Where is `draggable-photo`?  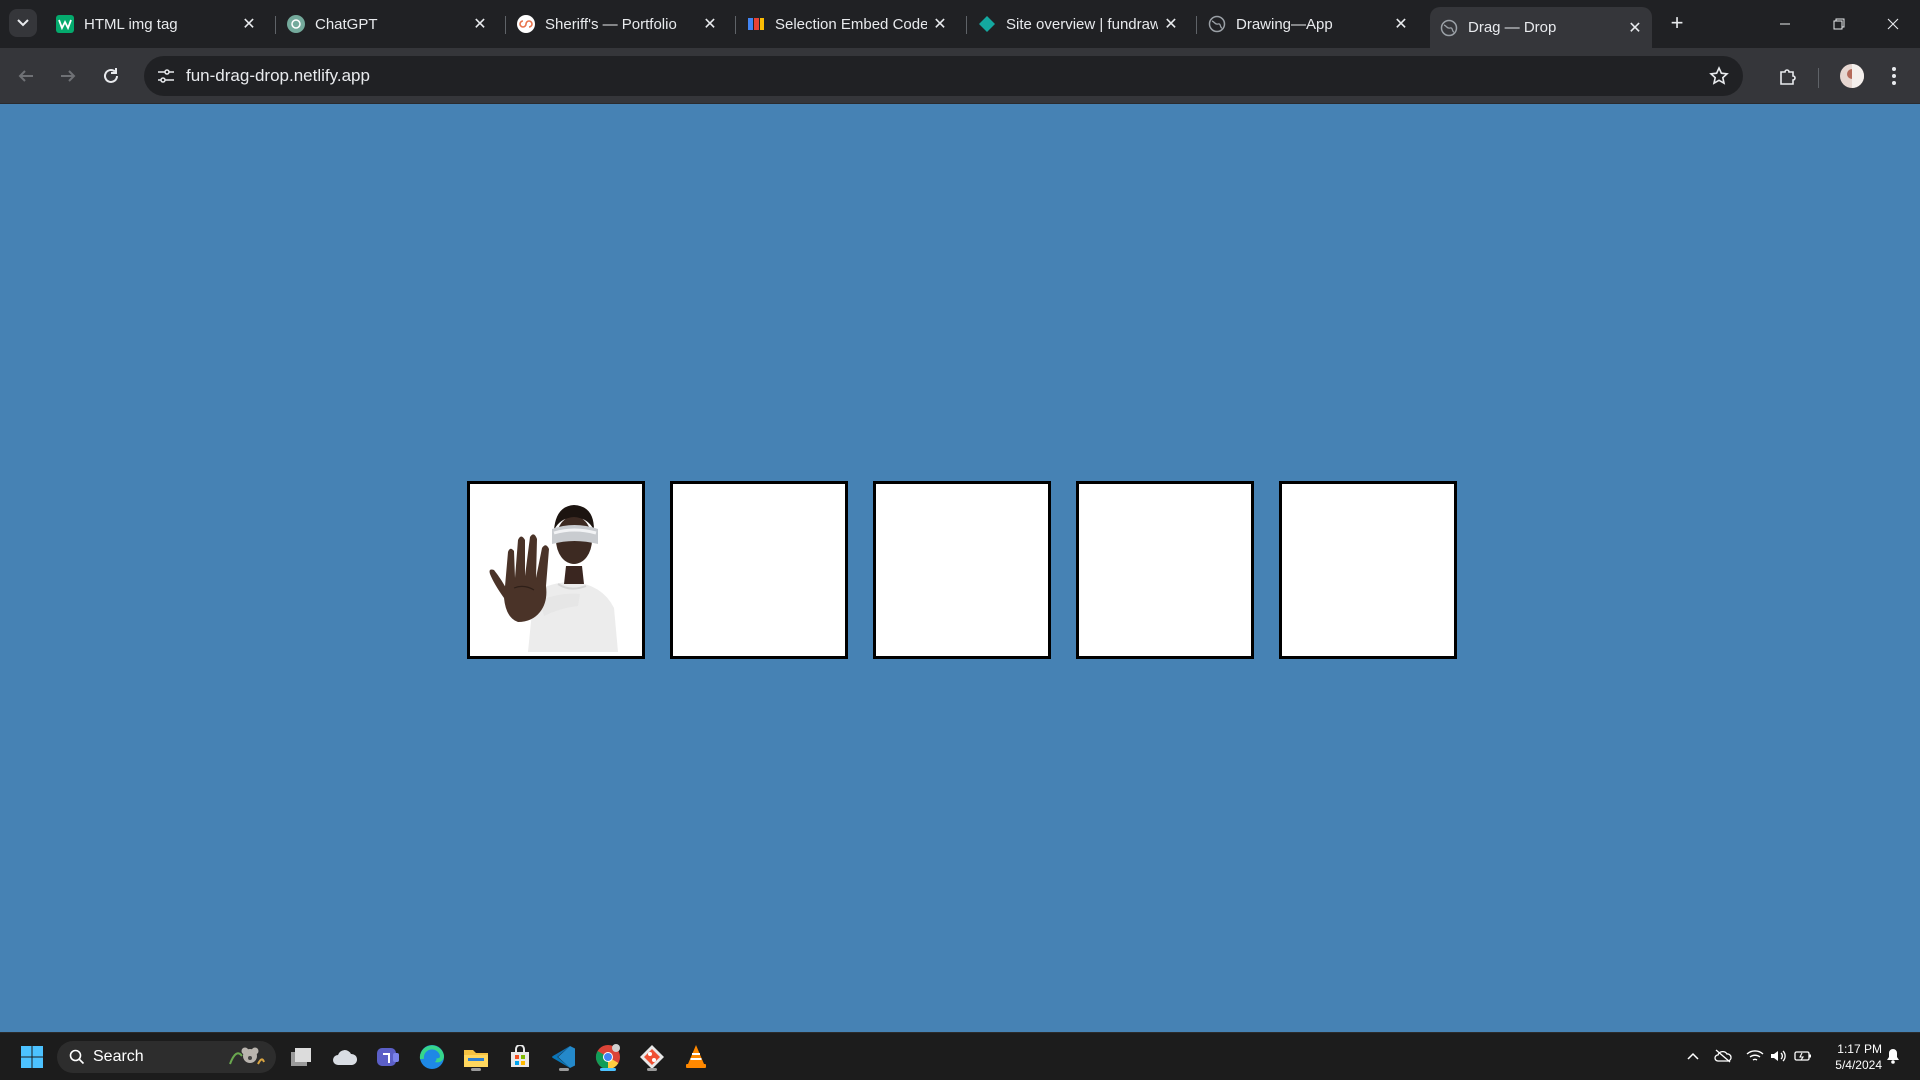 draggable-photo is located at coordinates (556, 570).